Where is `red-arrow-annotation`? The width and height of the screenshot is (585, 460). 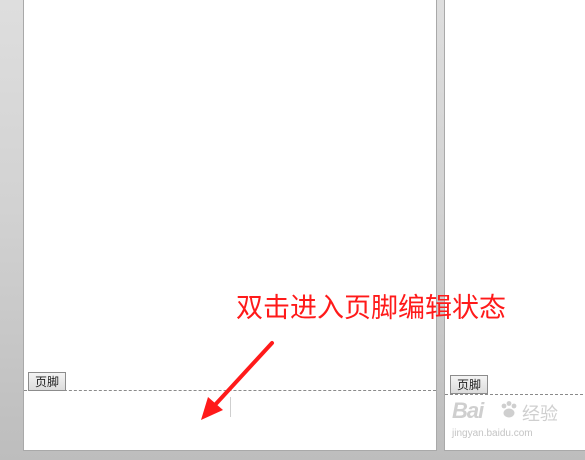 red-arrow-annotation is located at coordinates (237, 380).